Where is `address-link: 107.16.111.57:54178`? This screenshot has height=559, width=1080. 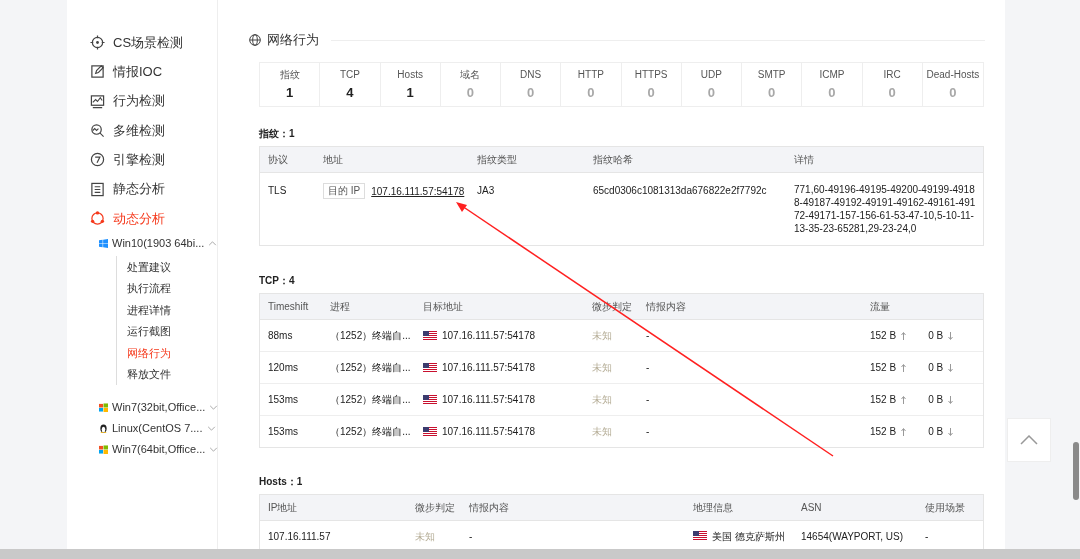
address-link: 107.16.111.57:54178 is located at coordinates (418, 191).